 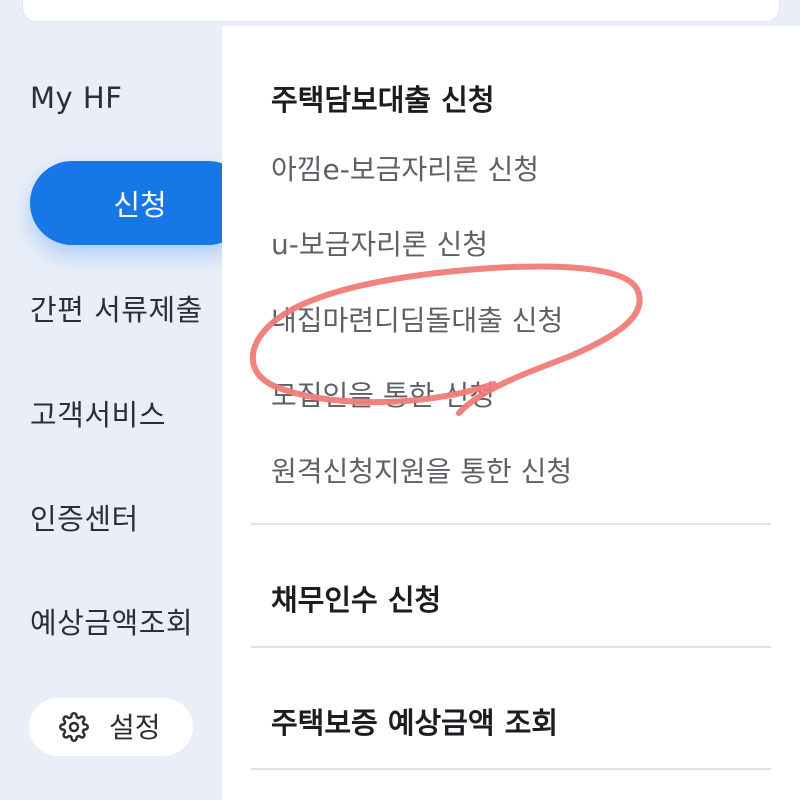 I want to click on sidebar-item-certification-center: 인증센터, so click(x=84, y=517).